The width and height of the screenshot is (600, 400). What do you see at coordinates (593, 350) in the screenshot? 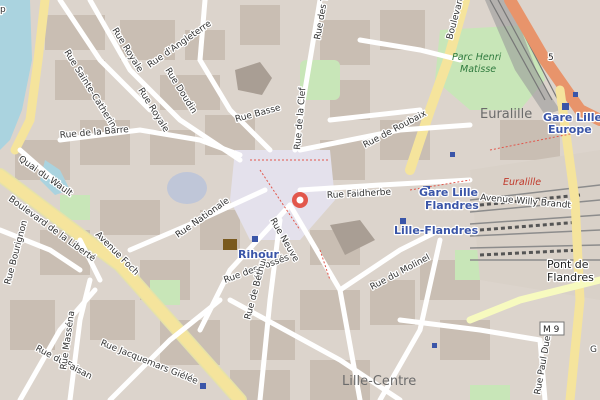
I see `edge-text-right: G` at bounding box center [593, 350].